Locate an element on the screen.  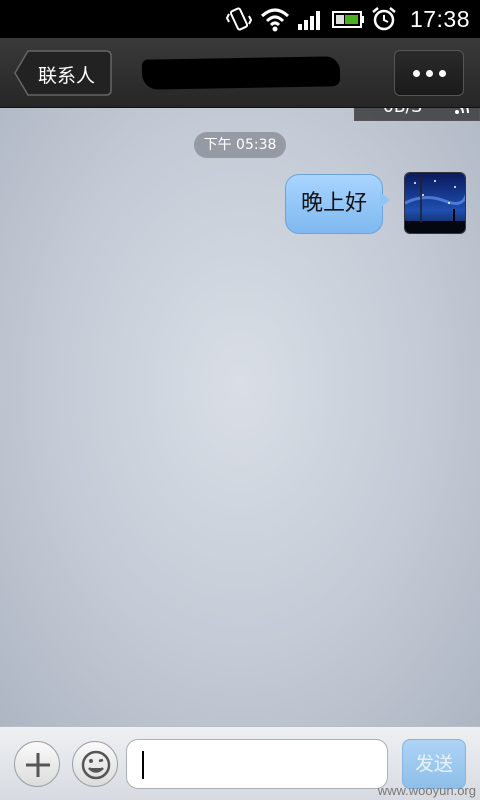
input-bar: 发送 www.wooyun.org is located at coordinates (240, 763).